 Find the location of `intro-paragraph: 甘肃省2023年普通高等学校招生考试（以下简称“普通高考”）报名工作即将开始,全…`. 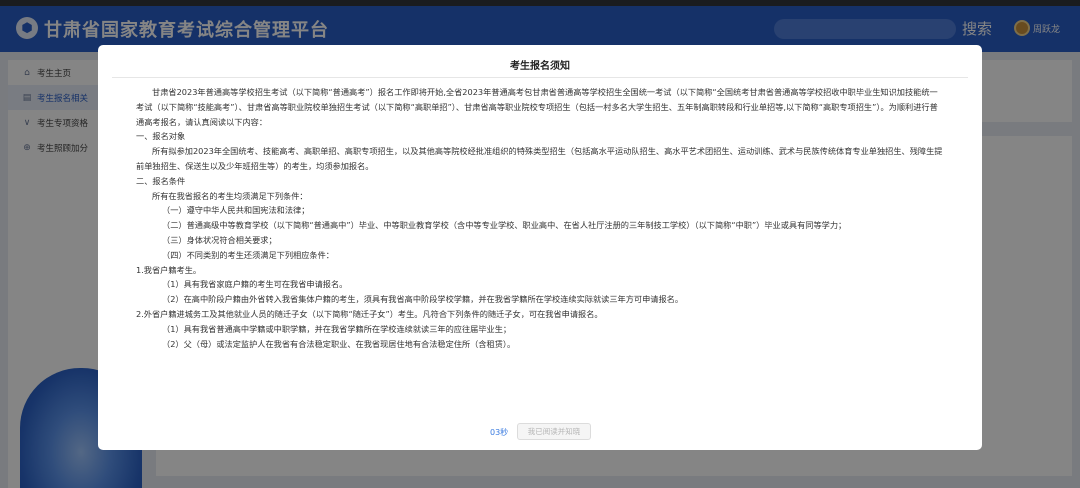

intro-paragraph: 甘肃省2023年普通高等学校招生考试（以下简称“普通高考”）报名工作即将开始,全… is located at coordinates (537, 107).